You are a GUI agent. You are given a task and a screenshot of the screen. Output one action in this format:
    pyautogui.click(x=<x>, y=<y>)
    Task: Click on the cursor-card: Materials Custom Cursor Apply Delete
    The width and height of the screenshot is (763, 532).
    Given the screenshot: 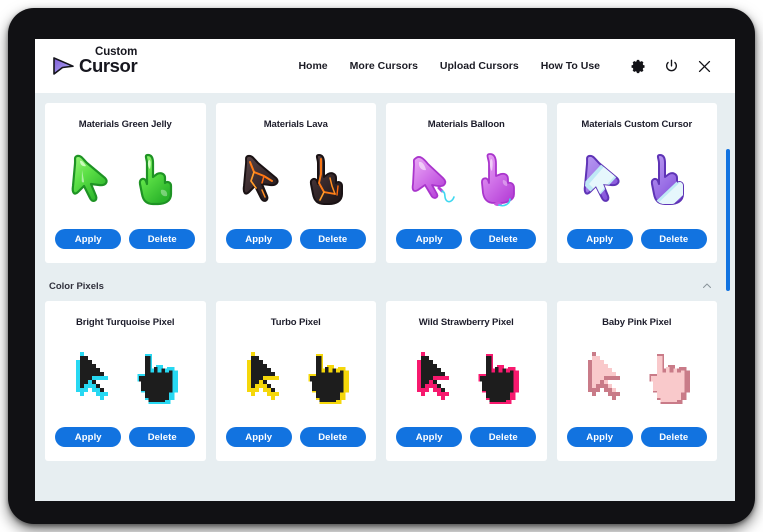 What is the action you would take?
    pyautogui.click(x=636, y=183)
    